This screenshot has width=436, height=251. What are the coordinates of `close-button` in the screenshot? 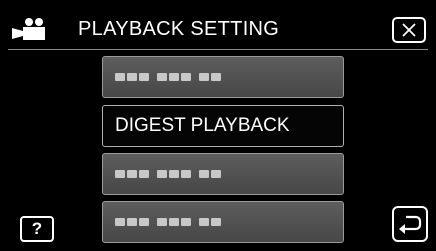 It's located at (409, 30).